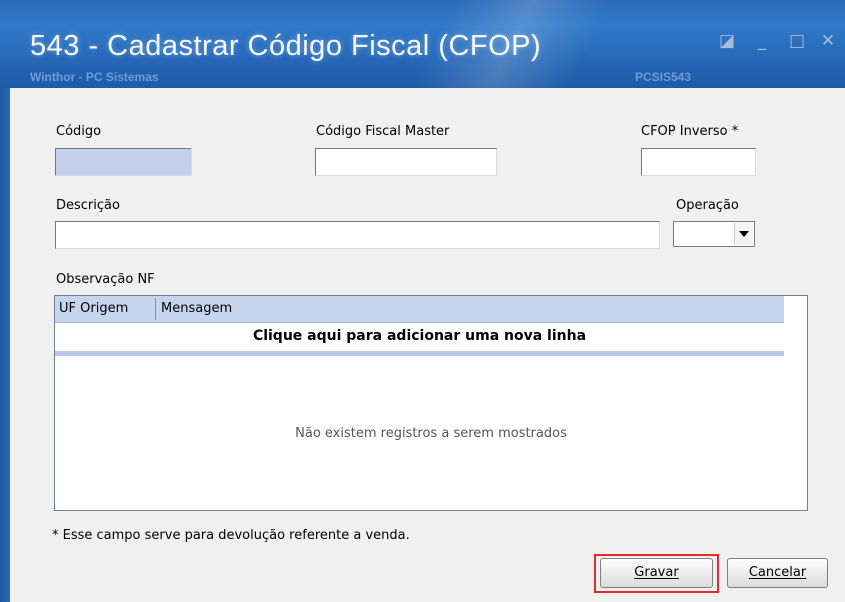 This screenshot has height=602, width=845. Describe the element at coordinates (286, 46) in the screenshot. I see `window-title: 543 - Cadastrar Código Fiscal (CFOP)` at that location.